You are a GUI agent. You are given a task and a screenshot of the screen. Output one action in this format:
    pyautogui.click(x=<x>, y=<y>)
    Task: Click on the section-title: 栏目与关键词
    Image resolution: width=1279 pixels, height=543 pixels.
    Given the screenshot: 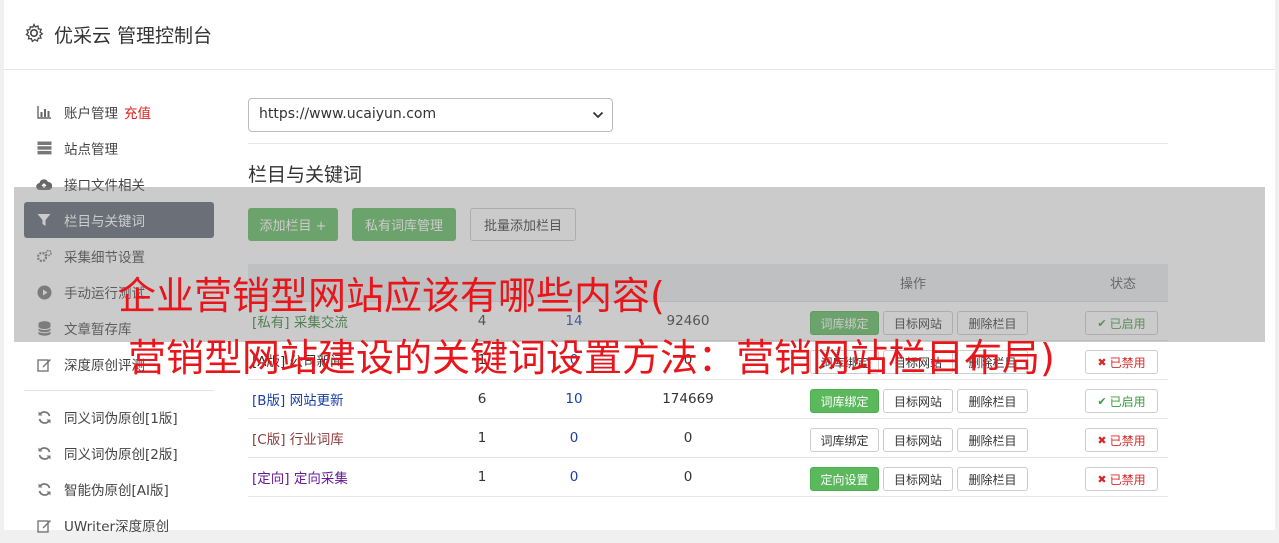 What is the action you would take?
    pyautogui.click(x=305, y=175)
    